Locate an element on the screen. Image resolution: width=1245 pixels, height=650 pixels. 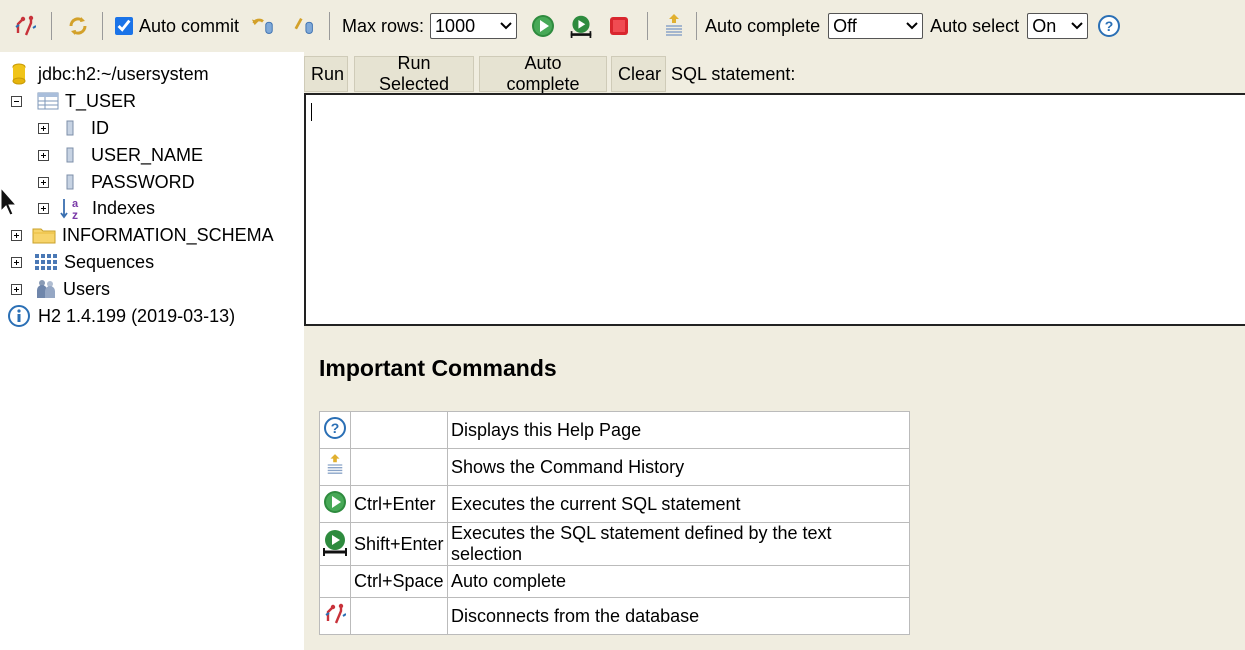
description-cell: Shows the Command History is located at coordinates (678, 467).